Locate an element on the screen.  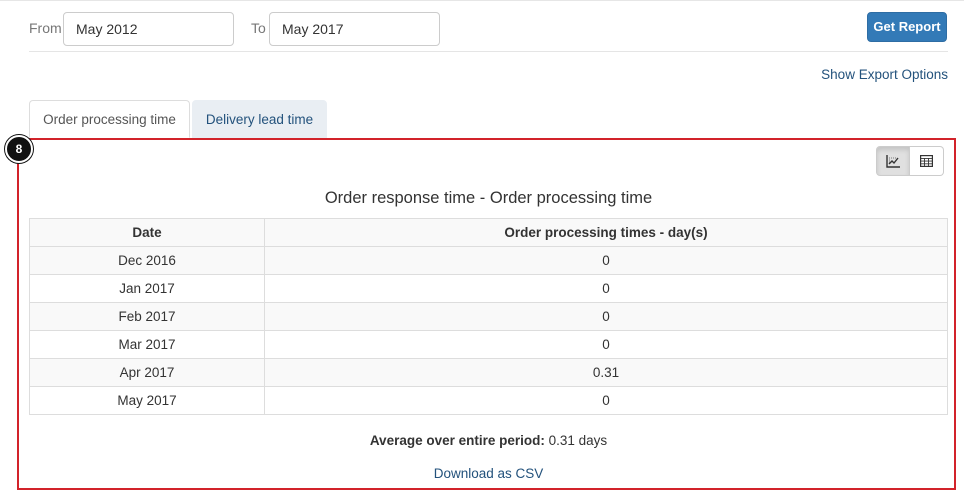
chart-icon is located at coordinates (893, 161).